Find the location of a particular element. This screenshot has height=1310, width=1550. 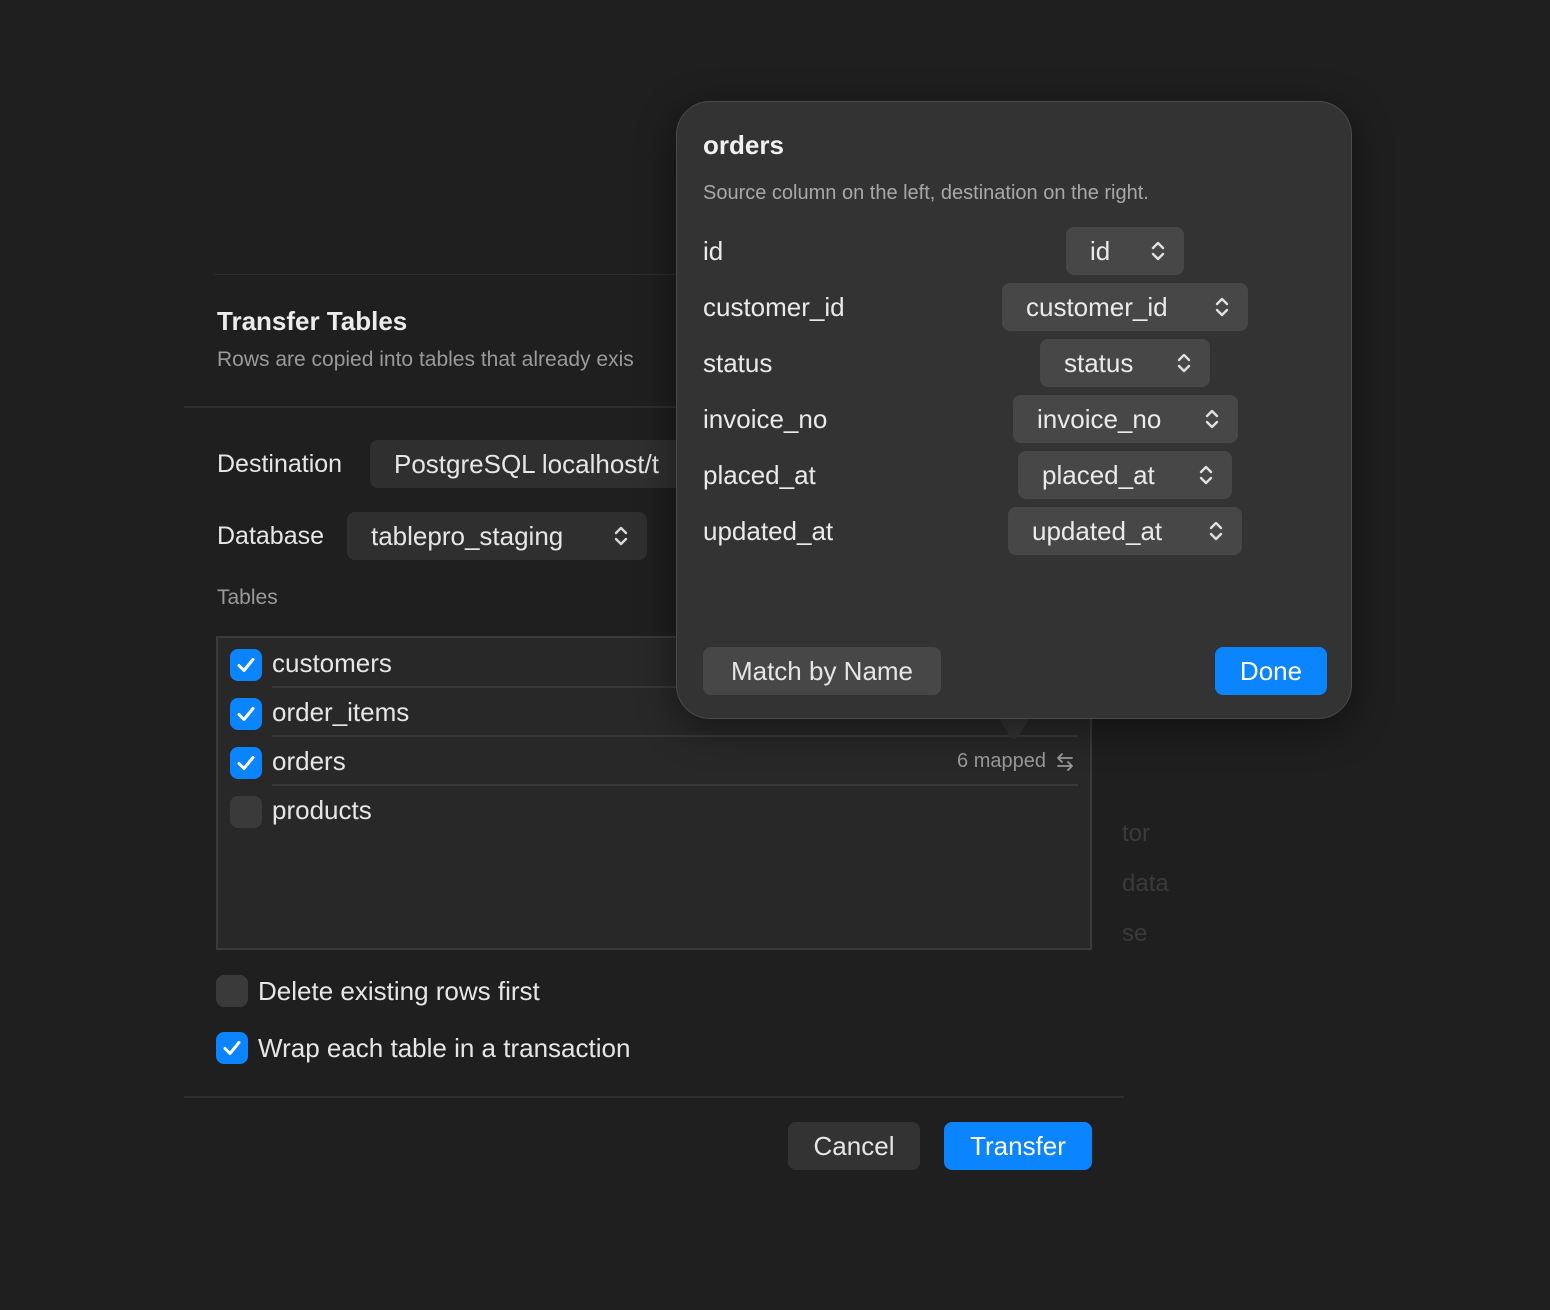

destination-column-select: customer_id is located at coordinates (1125, 307).